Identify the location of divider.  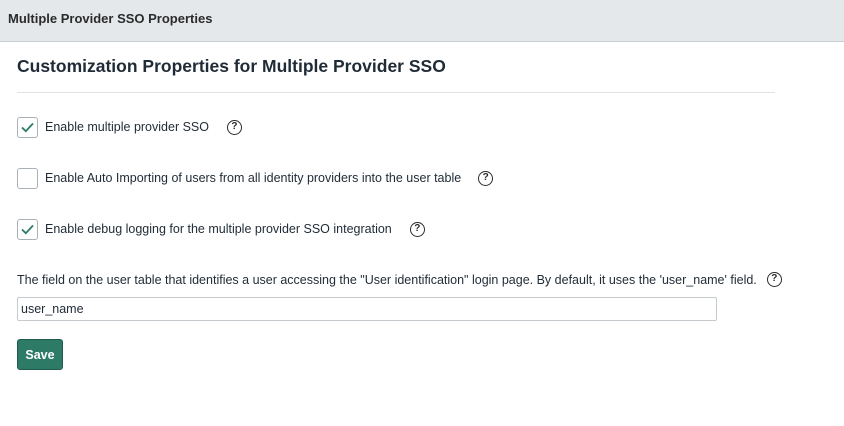
(396, 92).